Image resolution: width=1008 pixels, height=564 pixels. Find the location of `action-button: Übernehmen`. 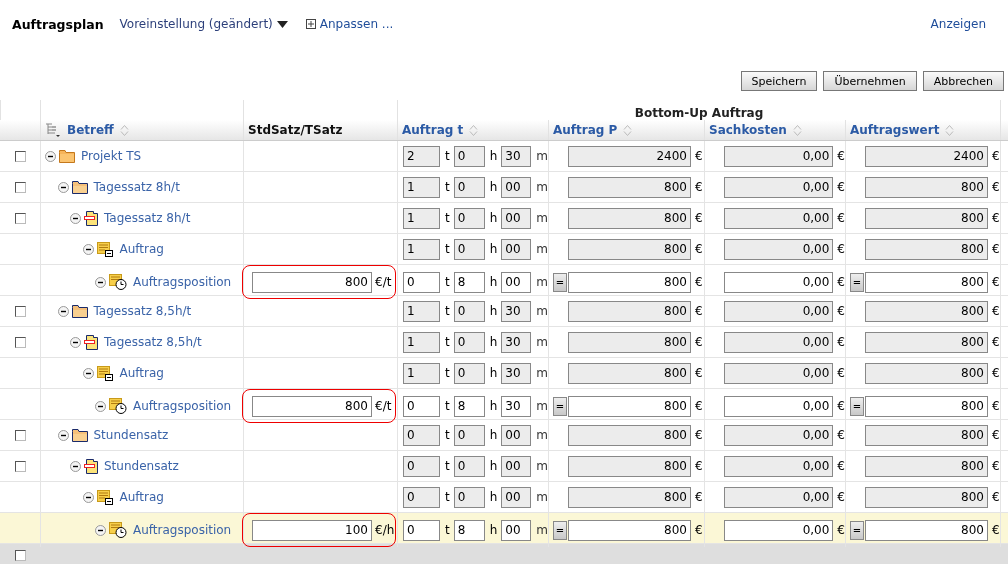

action-button: Übernehmen is located at coordinates (870, 81).